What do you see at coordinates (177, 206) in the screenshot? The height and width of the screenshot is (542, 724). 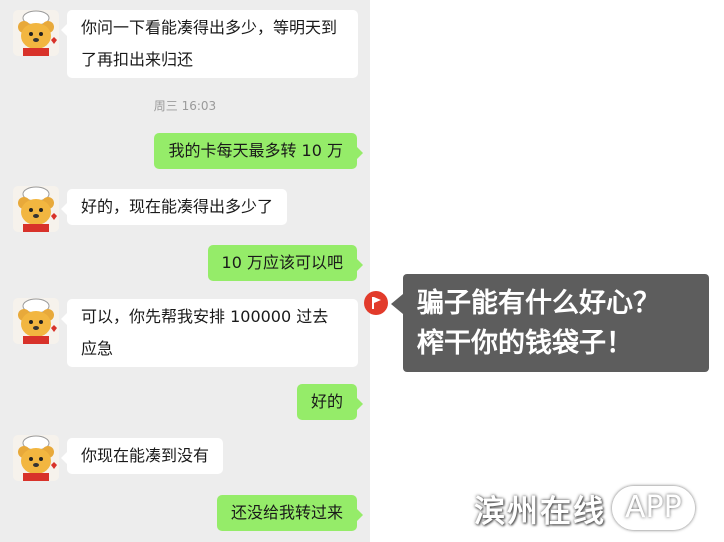 I see `message-text: 好的，现在能凑得出多少了` at bounding box center [177, 206].